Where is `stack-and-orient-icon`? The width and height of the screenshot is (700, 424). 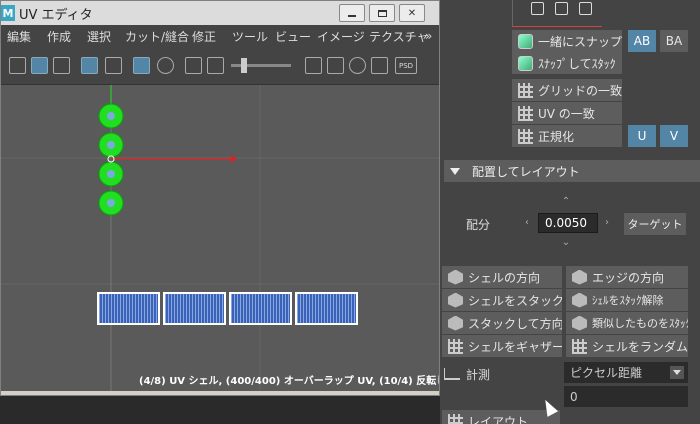
stack-and-orient-icon is located at coordinates (455, 323).